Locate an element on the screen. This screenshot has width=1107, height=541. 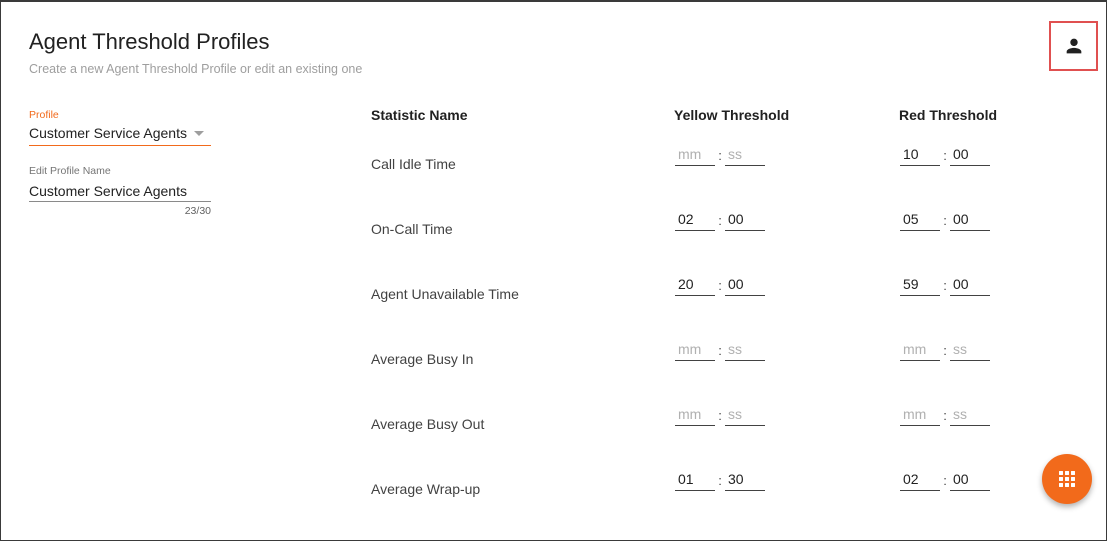
profile-select: Customer Service Agents is located at coordinates (120, 135).